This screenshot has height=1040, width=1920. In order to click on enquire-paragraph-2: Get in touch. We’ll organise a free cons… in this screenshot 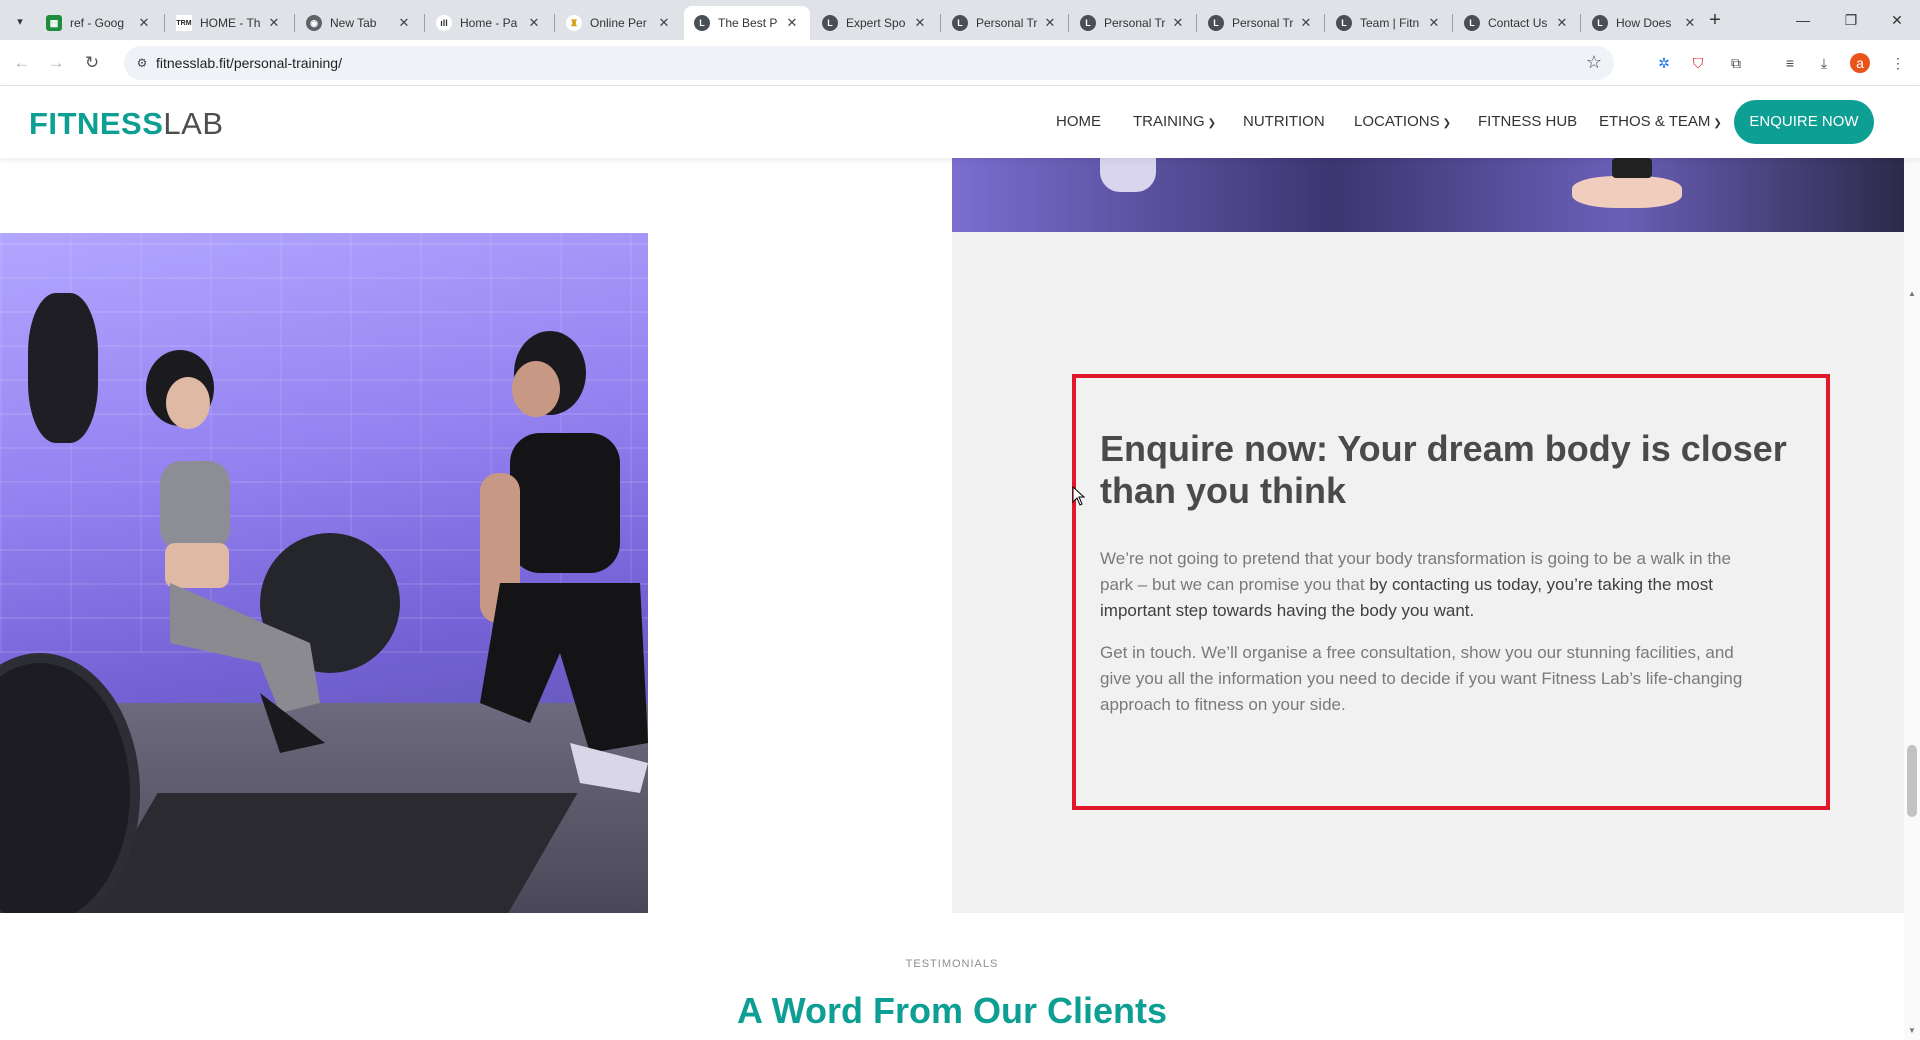, I will do `click(1421, 678)`.